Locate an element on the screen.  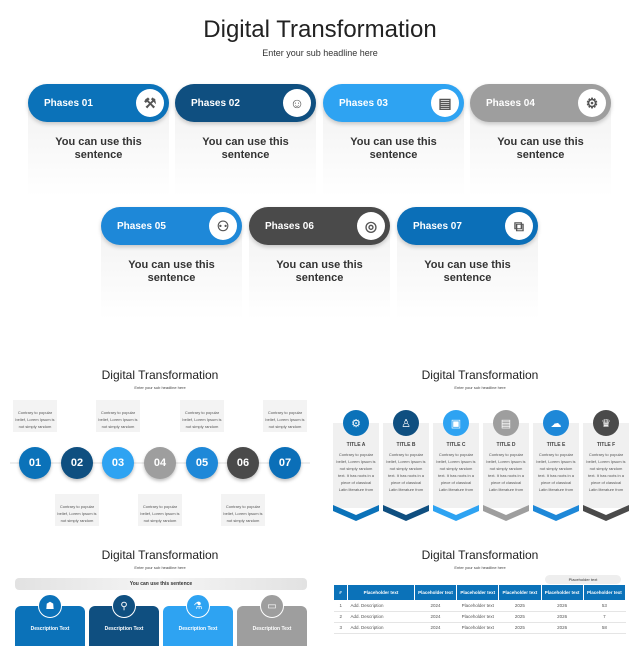
phase-card: Phases 03 ▤ You can use this sentence is located at coordinates (393, 140).